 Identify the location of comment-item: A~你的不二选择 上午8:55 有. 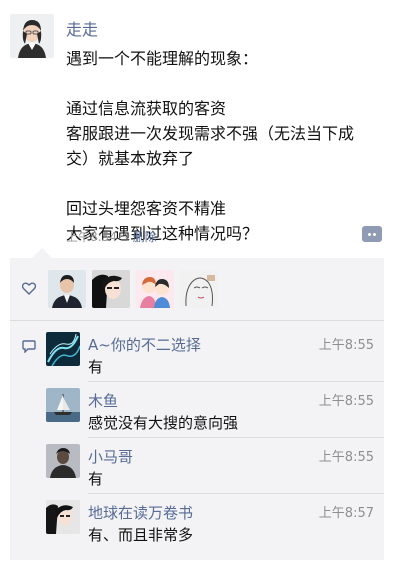
(214, 354).